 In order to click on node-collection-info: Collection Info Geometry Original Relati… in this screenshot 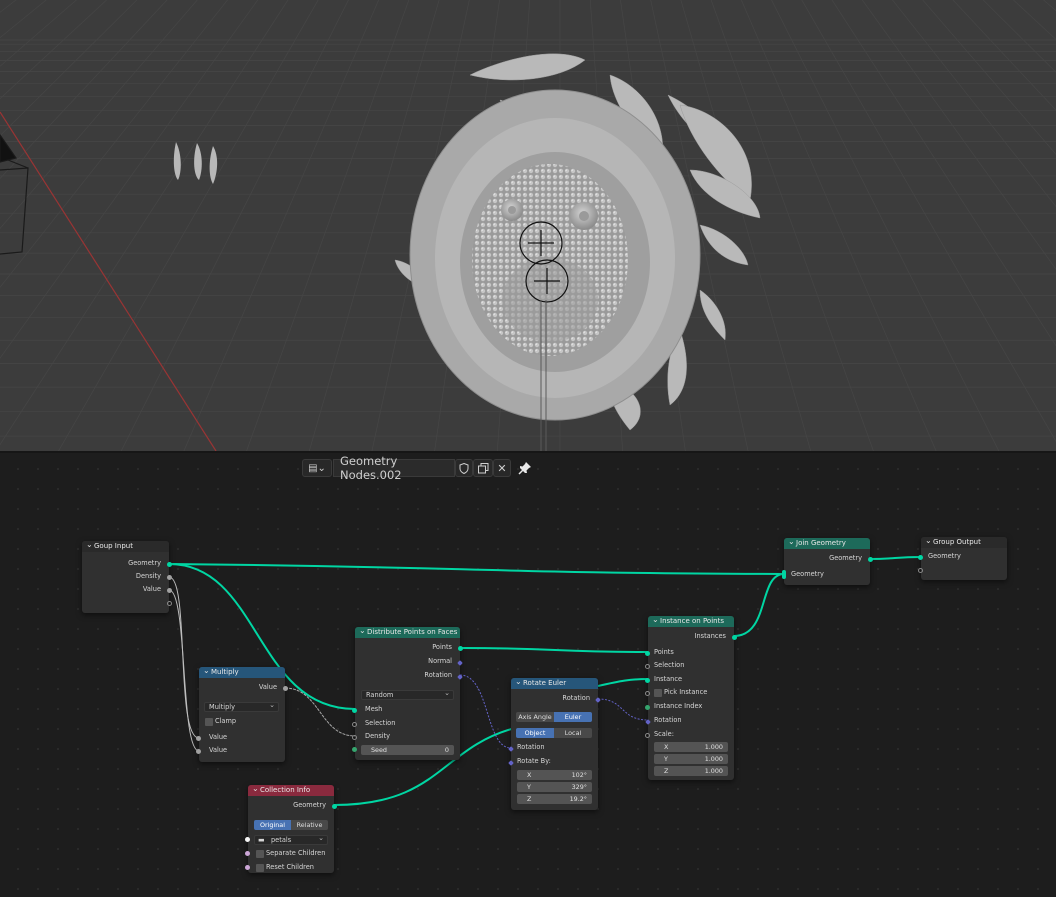, I will do `click(291, 828)`.